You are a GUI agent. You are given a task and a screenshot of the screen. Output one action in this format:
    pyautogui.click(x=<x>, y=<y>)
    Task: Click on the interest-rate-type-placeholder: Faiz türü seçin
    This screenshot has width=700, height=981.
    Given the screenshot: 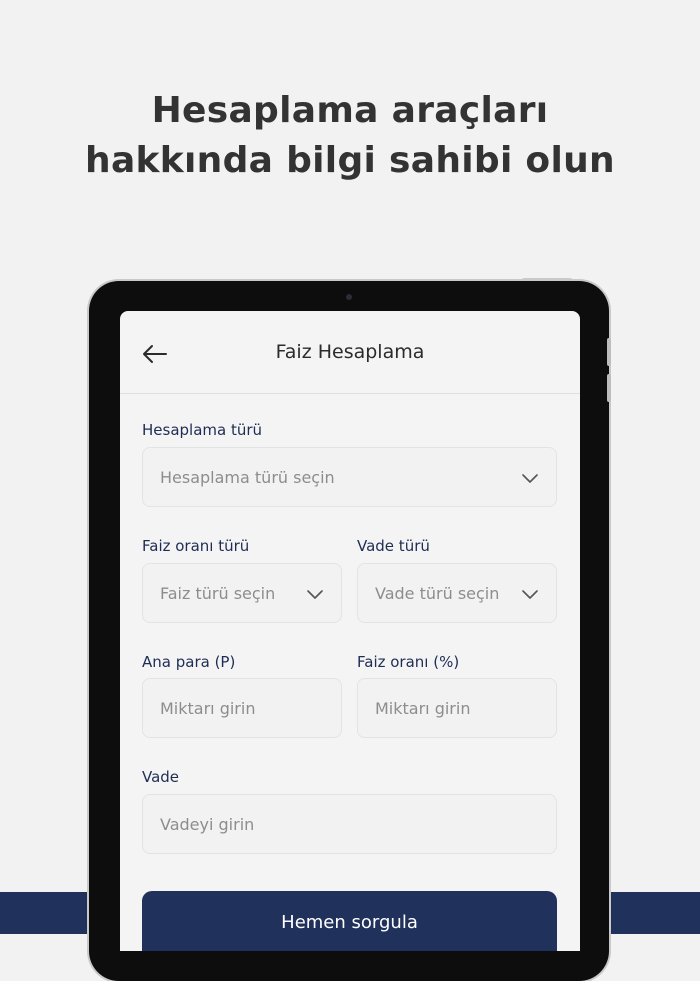 What is the action you would take?
    pyautogui.click(x=218, y=593)
    